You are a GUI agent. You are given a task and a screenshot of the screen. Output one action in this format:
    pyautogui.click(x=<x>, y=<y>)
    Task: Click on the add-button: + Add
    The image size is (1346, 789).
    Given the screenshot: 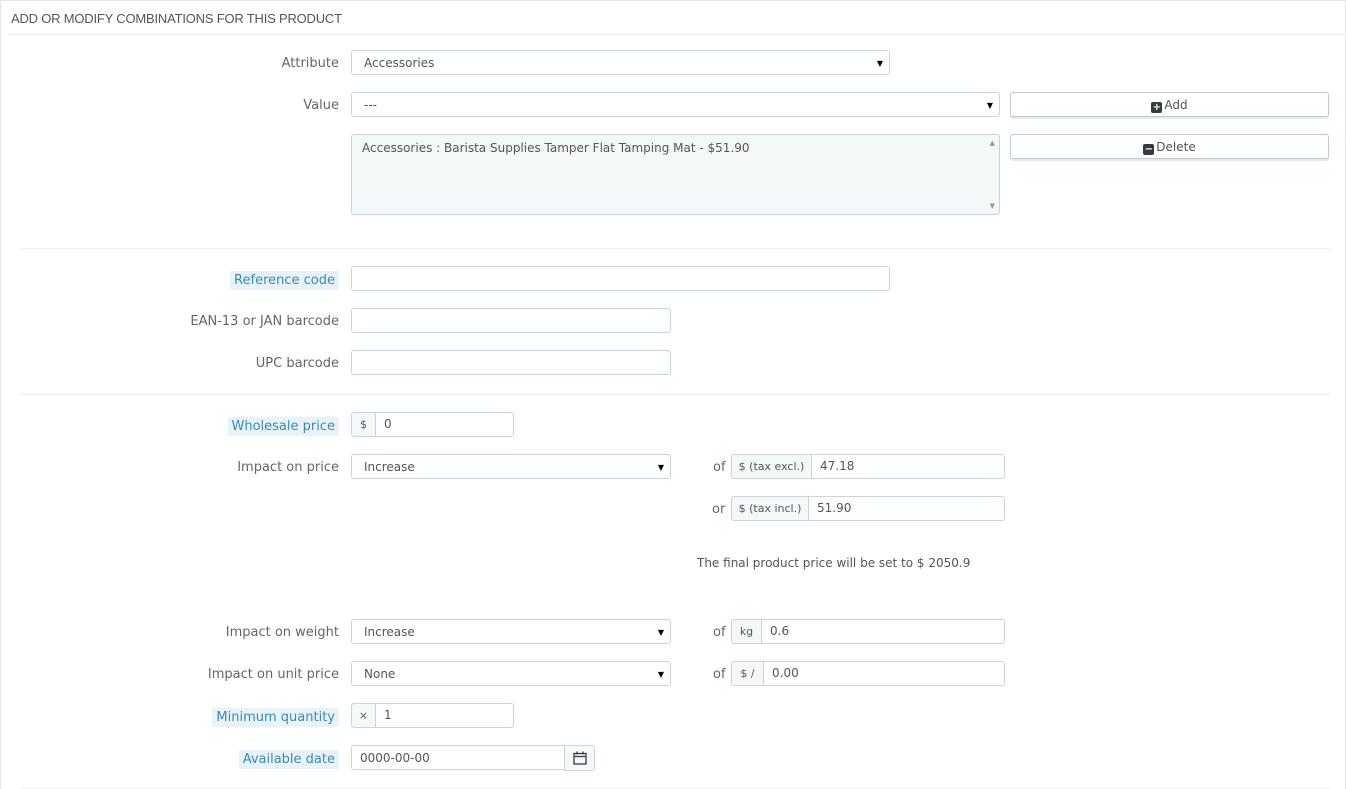 What is the action you would take?
    pyautogui.click(x=1169, y=104)
    